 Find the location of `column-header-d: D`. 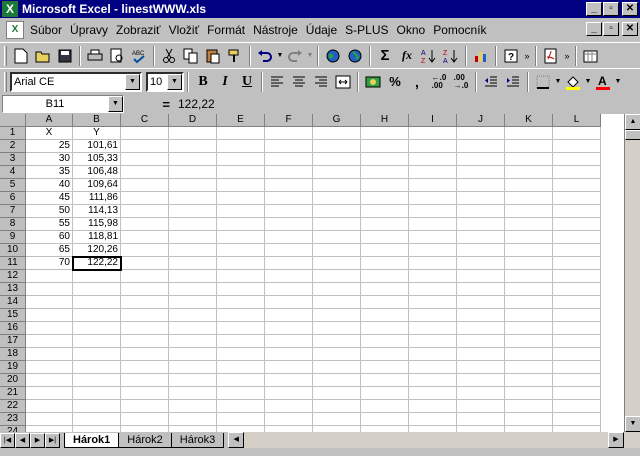

column-header-d: D is located at coordinates (193, 120).